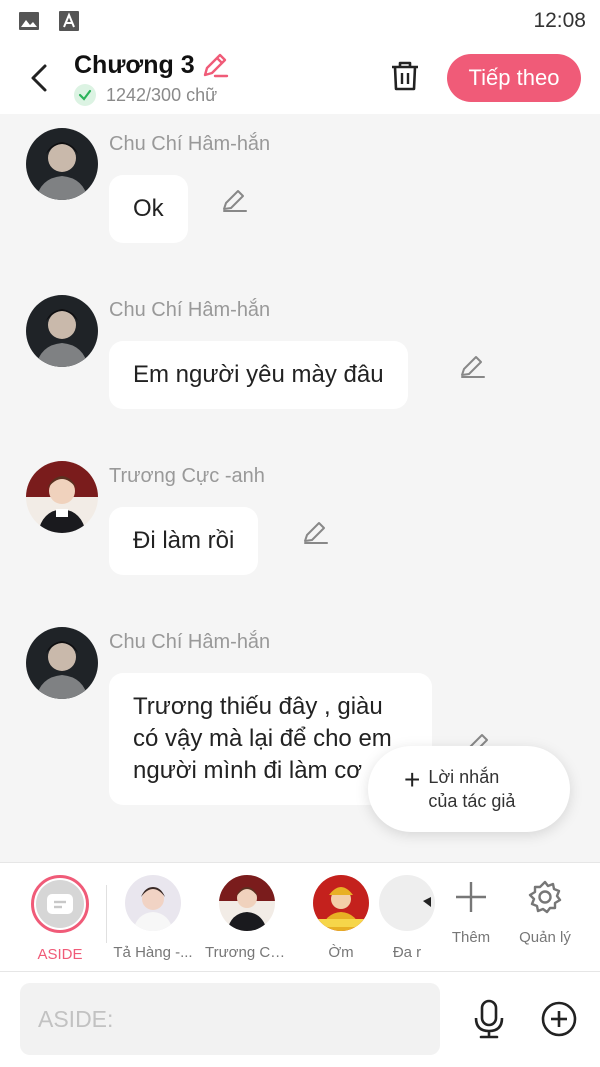  I want to click on gear-icon, so click(545, 897).